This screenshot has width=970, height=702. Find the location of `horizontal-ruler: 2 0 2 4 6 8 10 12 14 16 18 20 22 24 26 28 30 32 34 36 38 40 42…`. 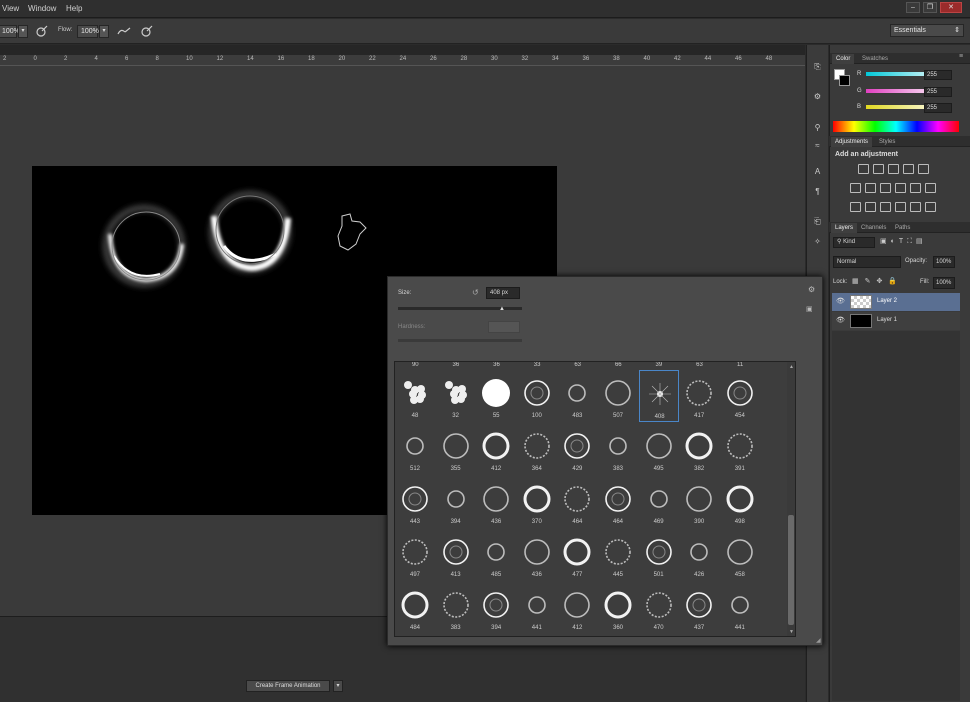

horizontal-ruler: 2 0 2 4 6 8 10 12 14 16 18 20 22 24 26 28 30 32 34 36 38 40 42… is located at coordinates (402, 60).